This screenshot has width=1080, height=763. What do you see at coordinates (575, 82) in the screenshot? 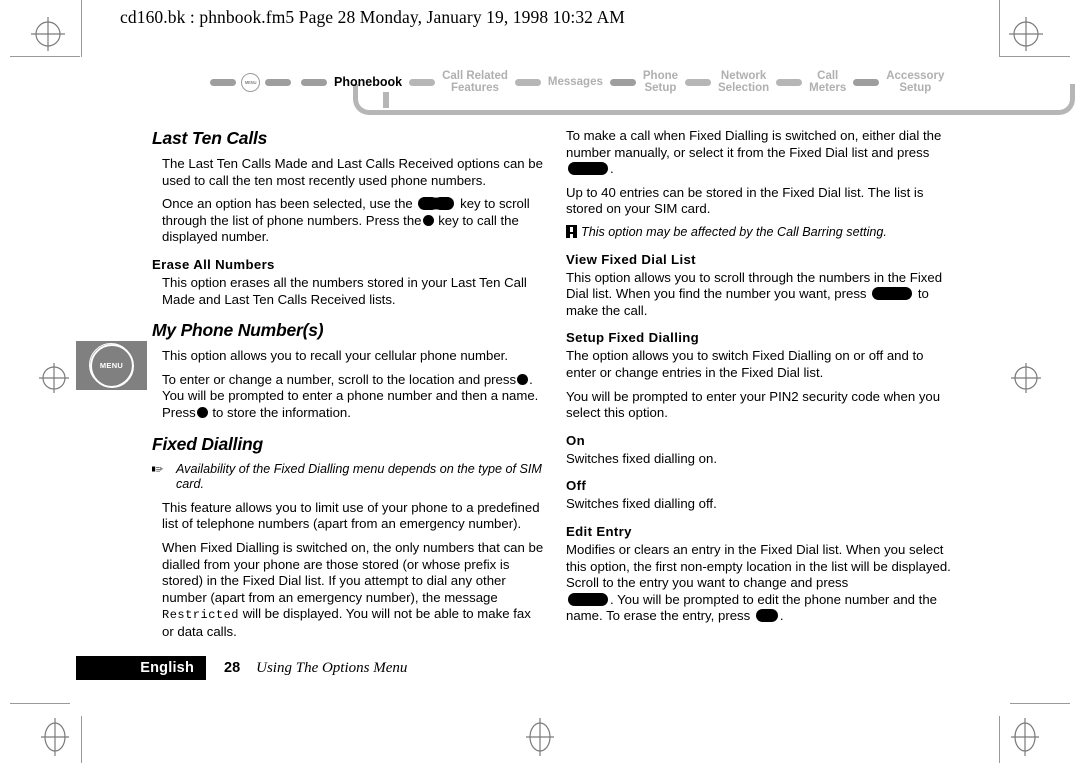
I see `breadcrumb-item-messages: Messages` at bounding box center [575, 82].